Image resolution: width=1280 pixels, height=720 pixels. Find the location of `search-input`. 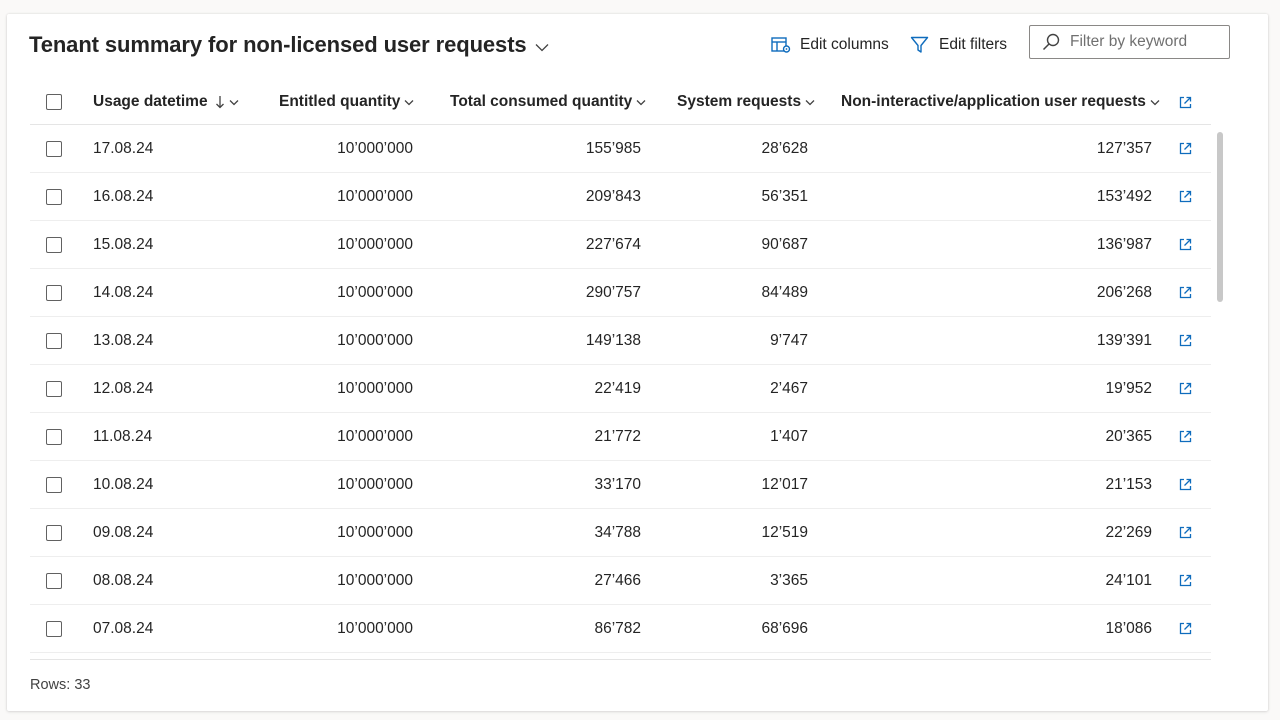

search-input is located at coordinates (1145, 42).